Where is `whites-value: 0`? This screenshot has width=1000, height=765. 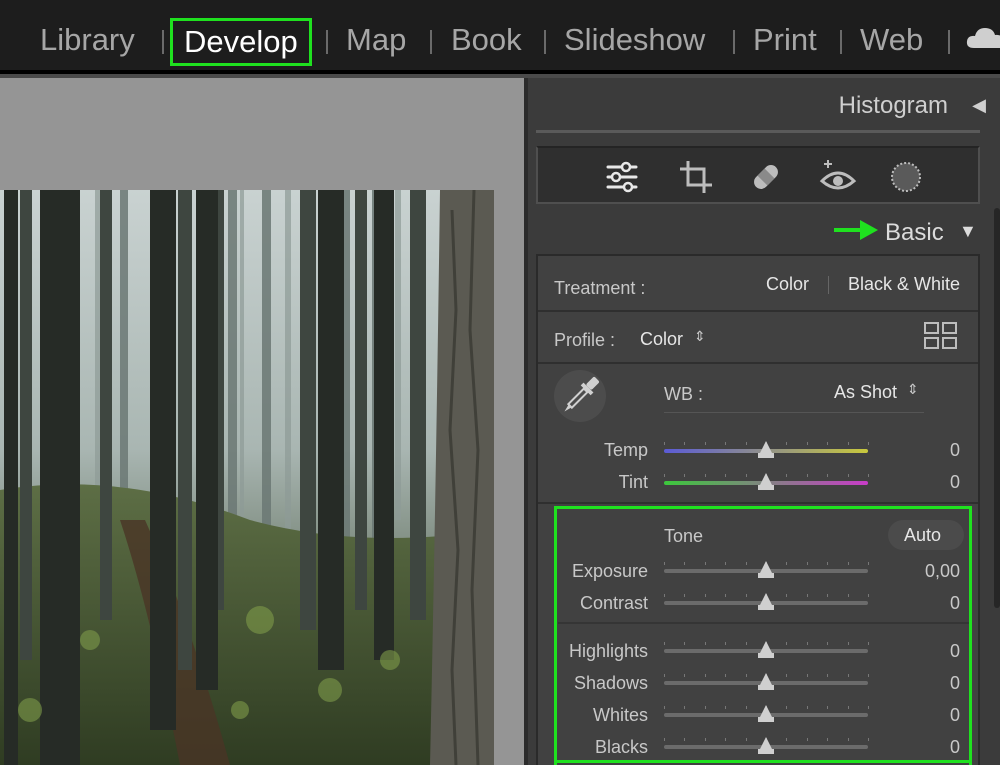
whites-value: 0 is located at coordinates (930, 715).